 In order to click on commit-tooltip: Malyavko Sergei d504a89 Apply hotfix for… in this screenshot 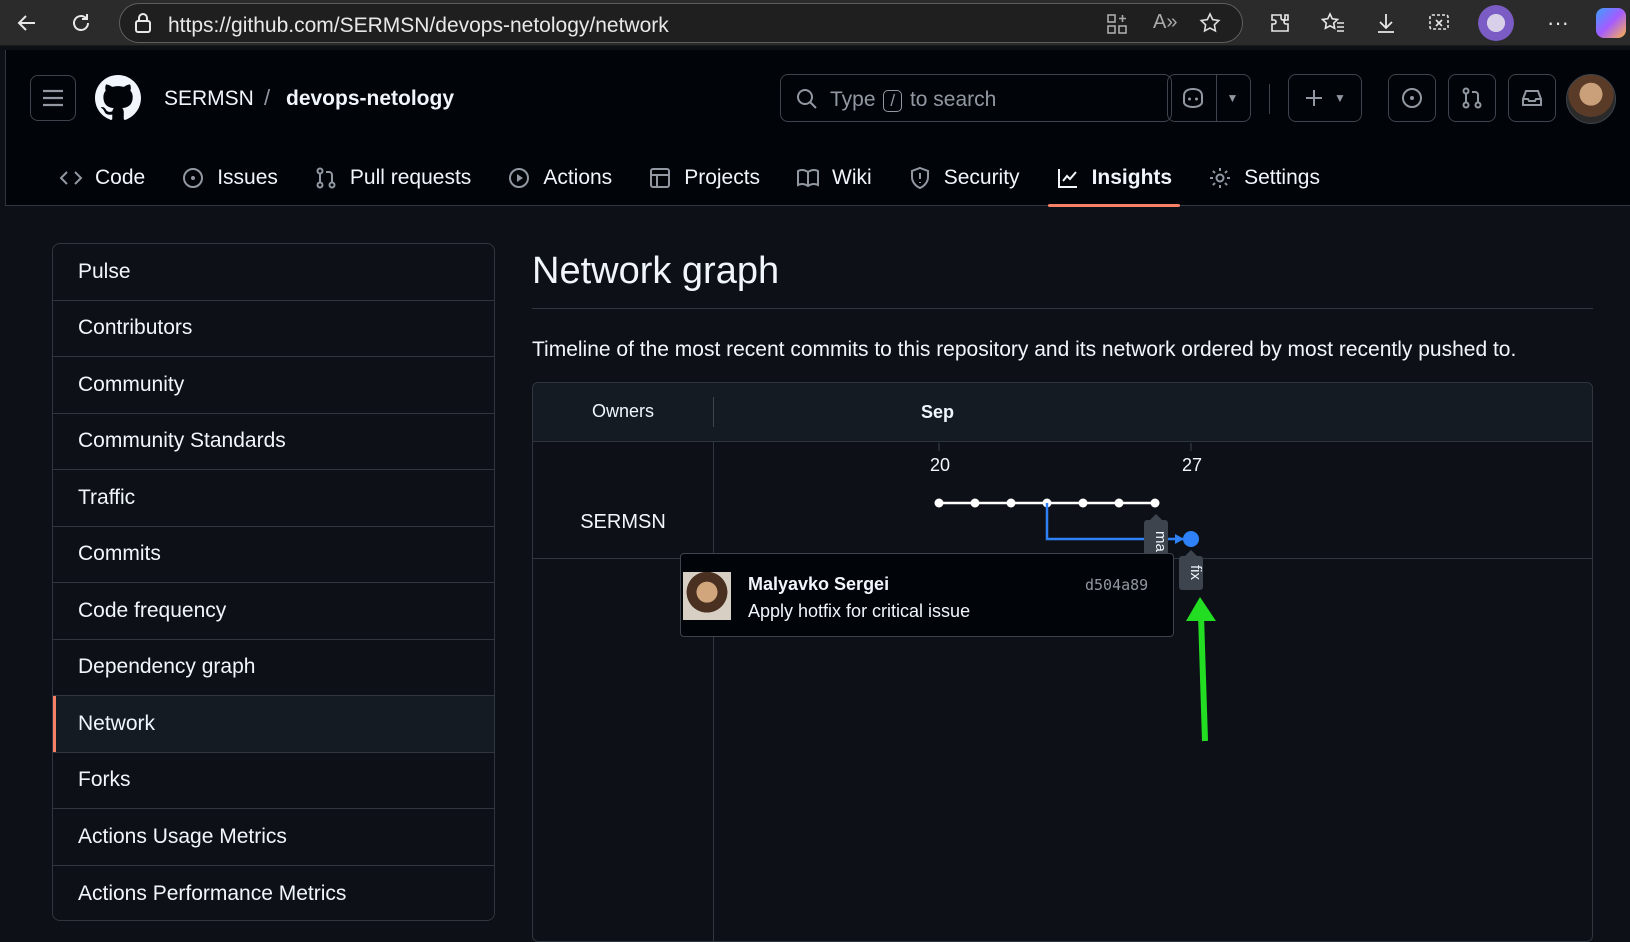, I will do `click(927, 595)`.